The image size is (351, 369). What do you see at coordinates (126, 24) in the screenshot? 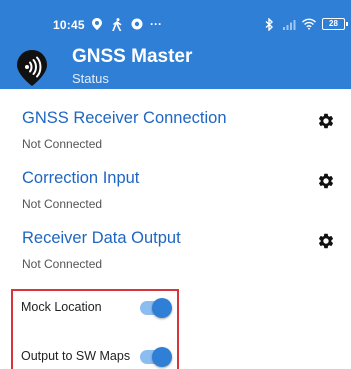
I see `status-left-icons: ···` at bounding box center [126, 24].